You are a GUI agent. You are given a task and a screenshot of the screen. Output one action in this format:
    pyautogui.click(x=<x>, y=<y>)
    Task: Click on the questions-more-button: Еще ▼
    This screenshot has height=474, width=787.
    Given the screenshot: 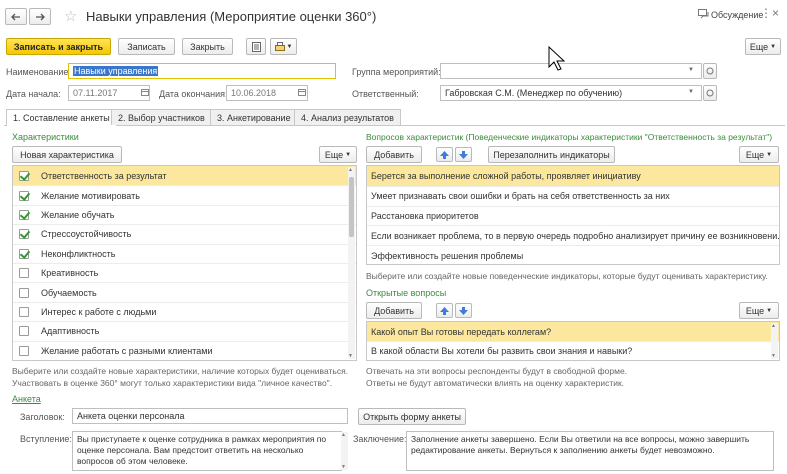 What is the action you would take?
    pyautogui.click(x=759, y=310)
    